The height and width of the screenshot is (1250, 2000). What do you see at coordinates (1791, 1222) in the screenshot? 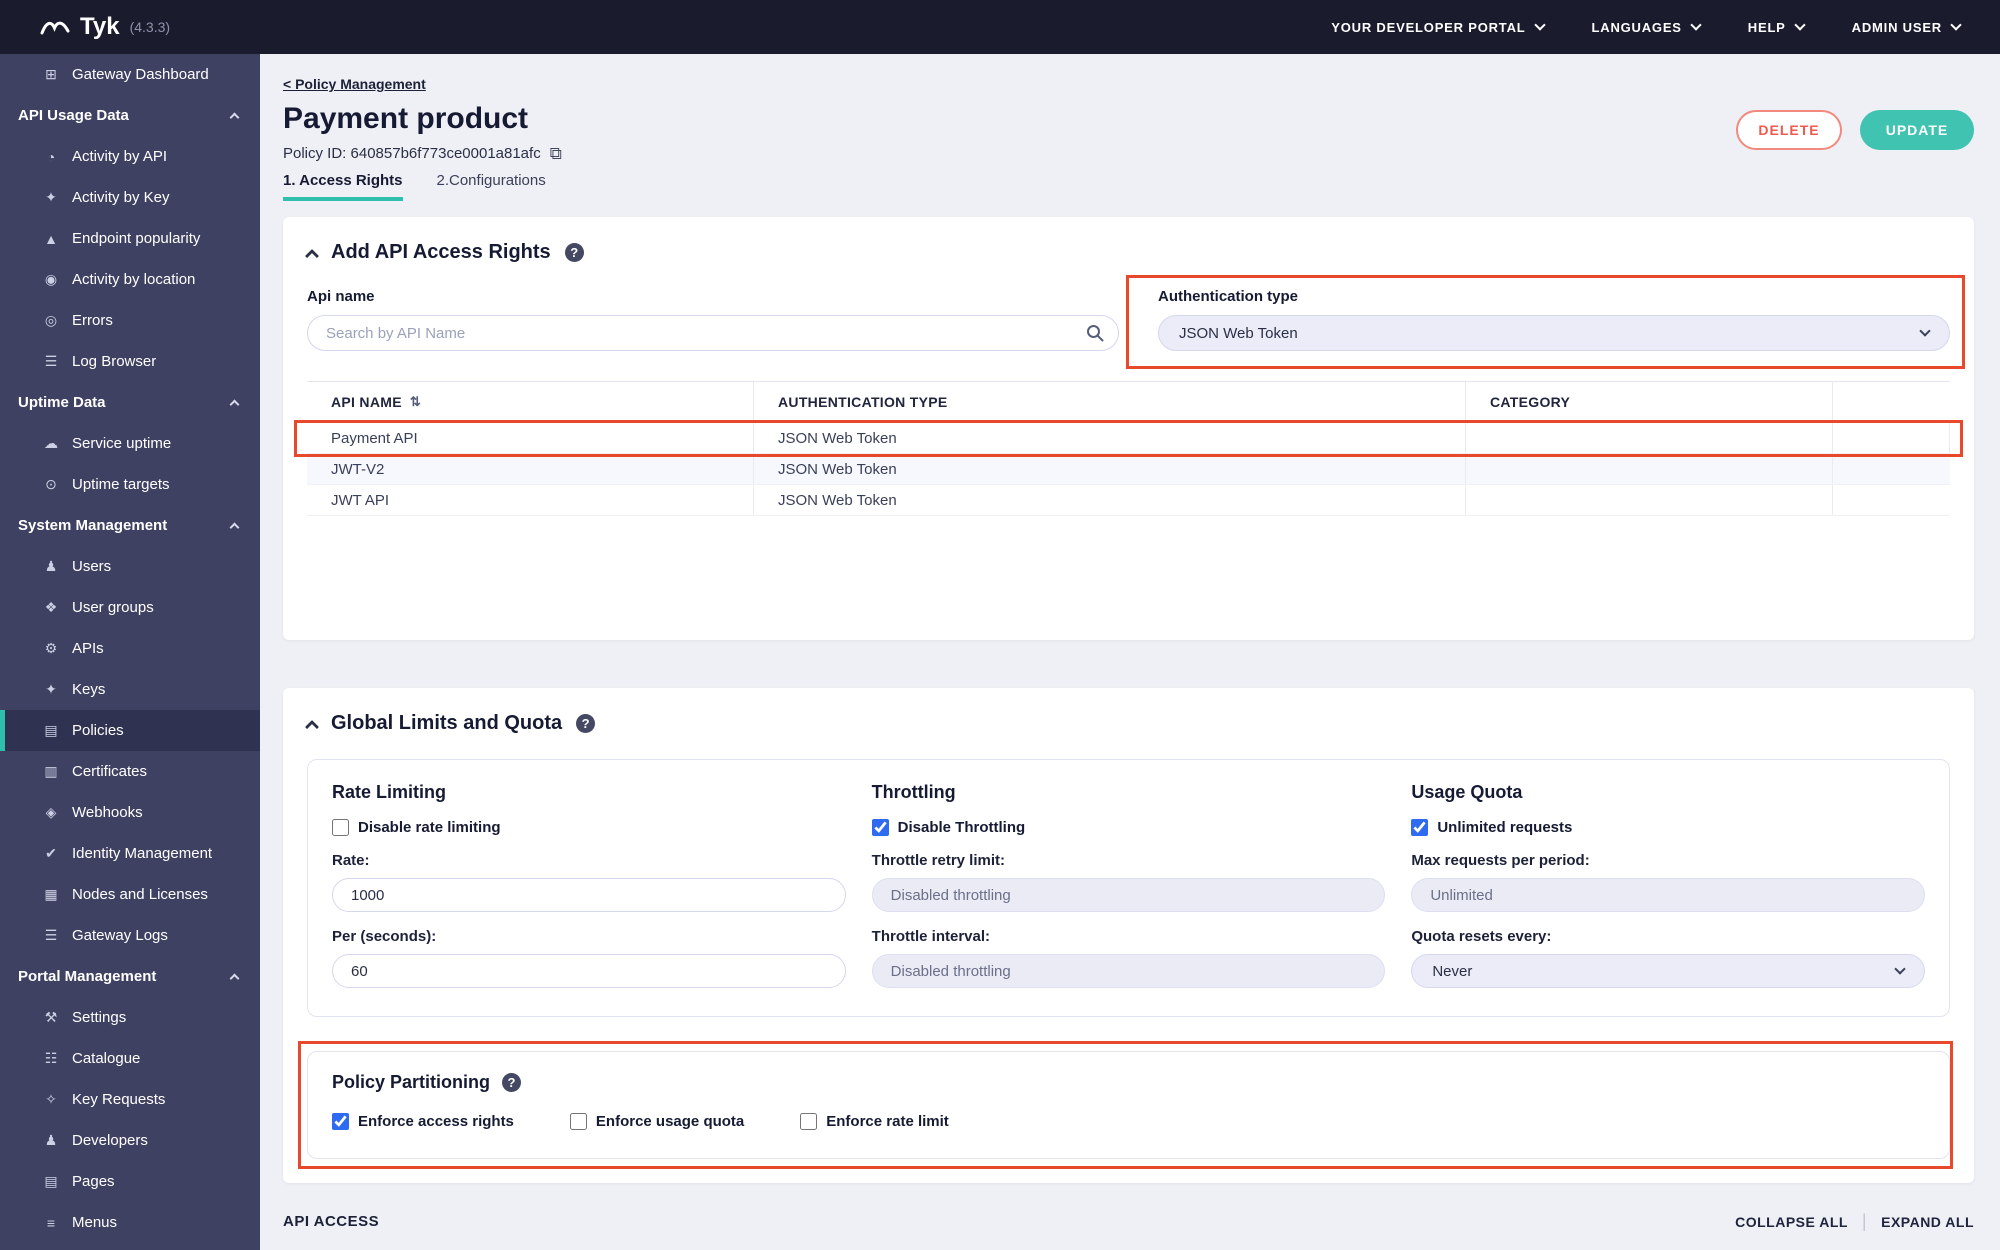
I see `collapse-all-button: COLLAPSE ALL` at bounding box center [1791, 1222].